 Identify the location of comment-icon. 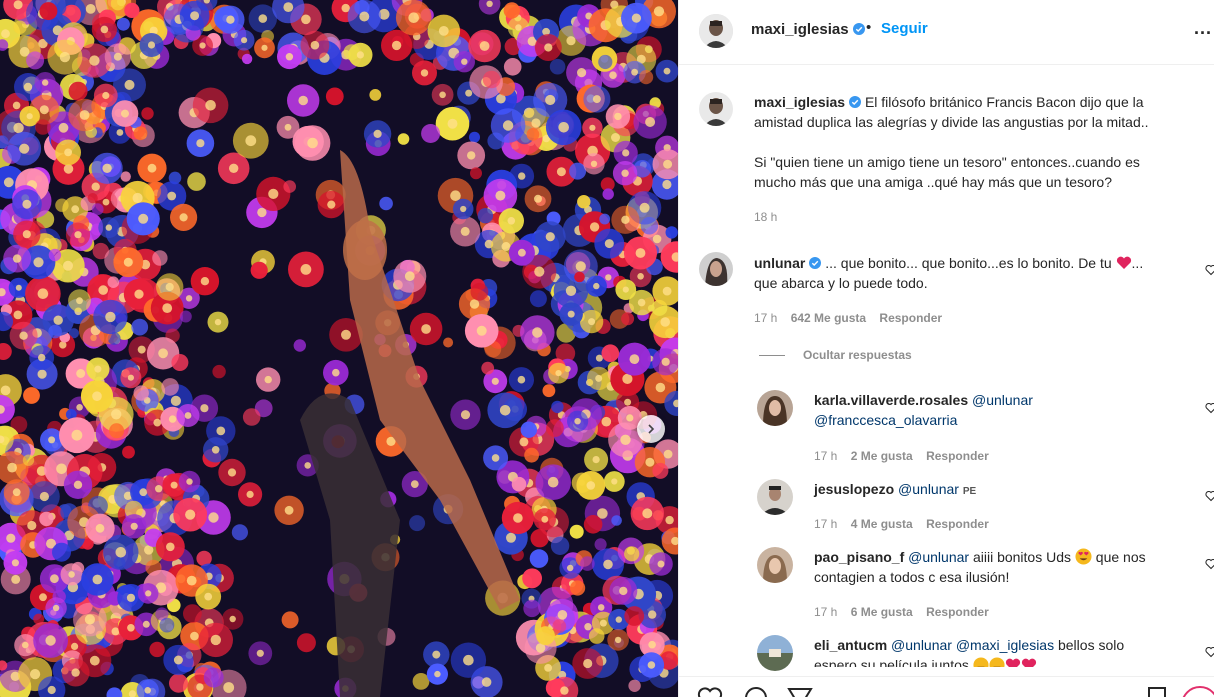
(756, 691).